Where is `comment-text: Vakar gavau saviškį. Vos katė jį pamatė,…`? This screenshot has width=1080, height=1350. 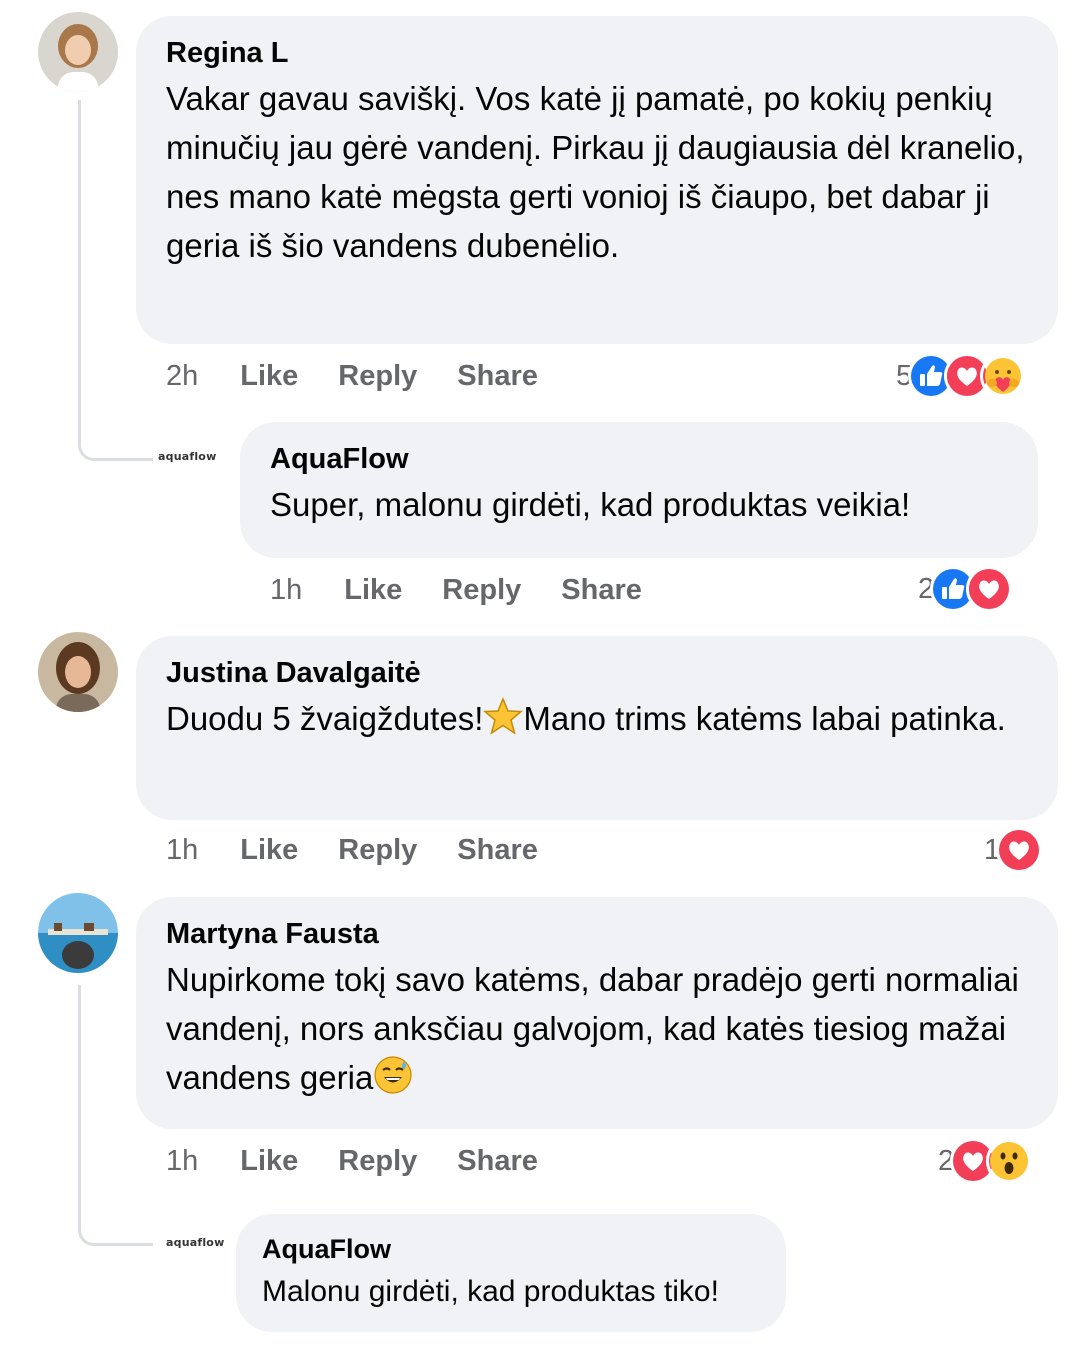
comment-text: Vakar gavau saviškį. Vos katė jį pamatė,… is located at coordinates (595, 172).